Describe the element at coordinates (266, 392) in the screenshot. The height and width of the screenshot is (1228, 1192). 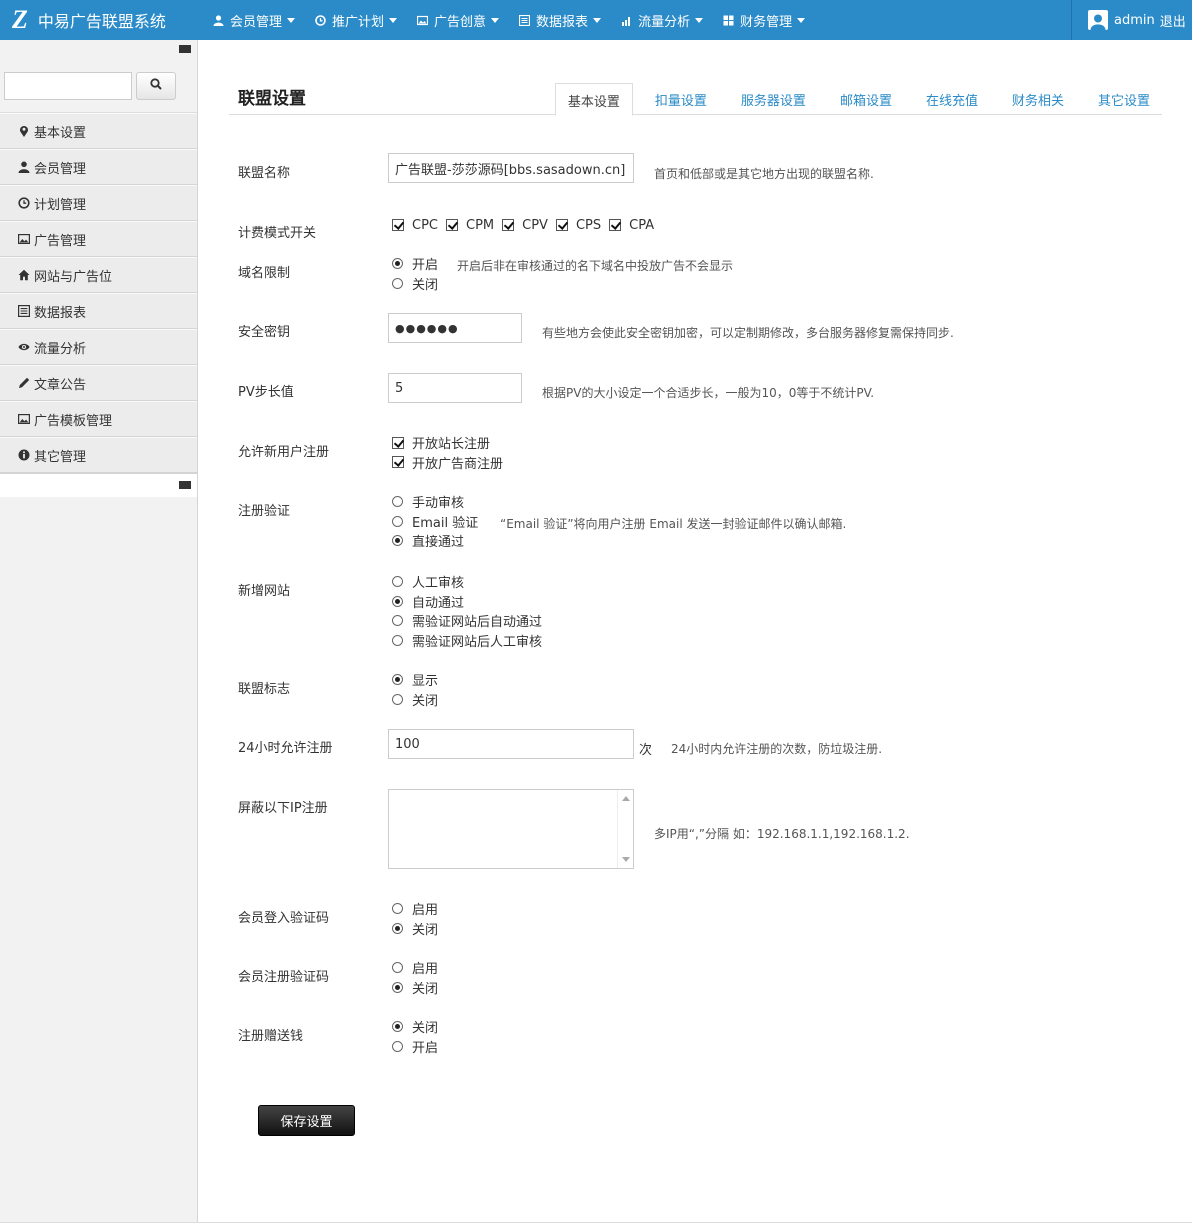
I see `field-label: PV步长值` at that location.